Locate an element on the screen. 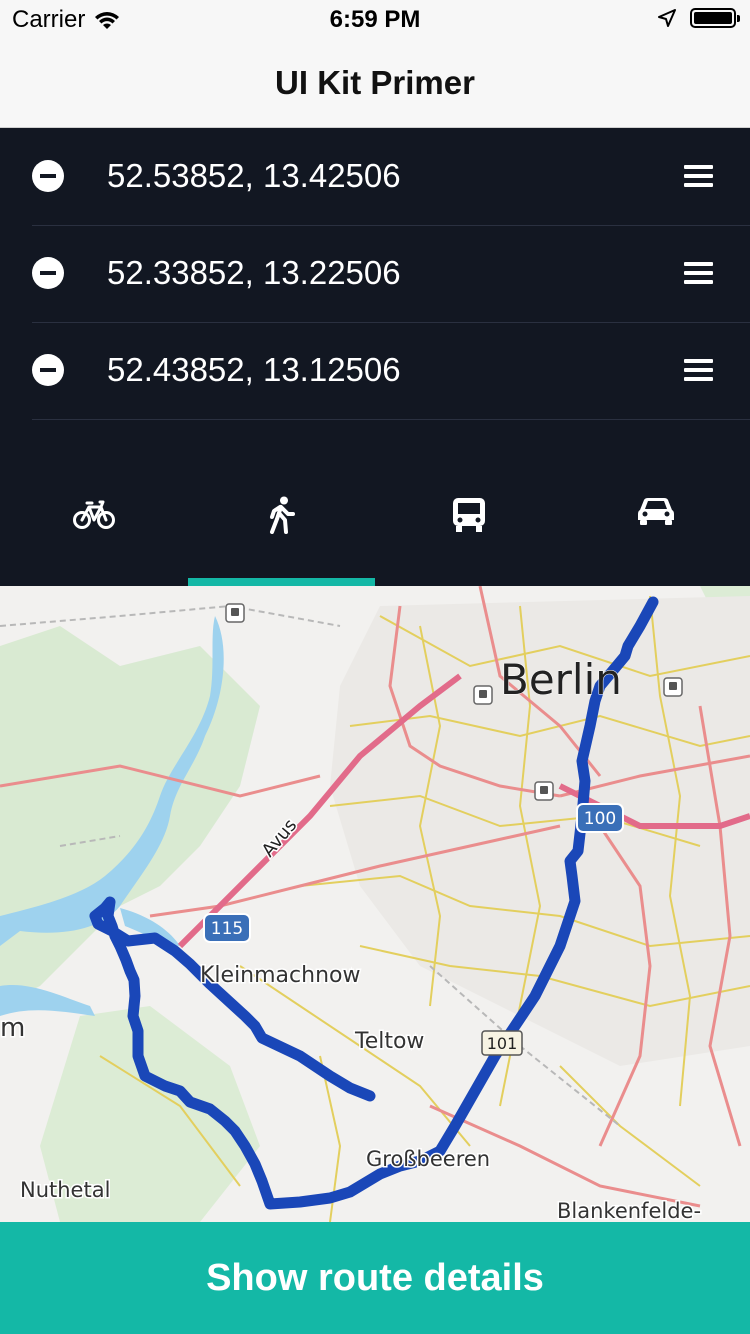 Image resolution: width=750 pixels, height=1334 pixels. tab-car is located at coordinates (656, 526).